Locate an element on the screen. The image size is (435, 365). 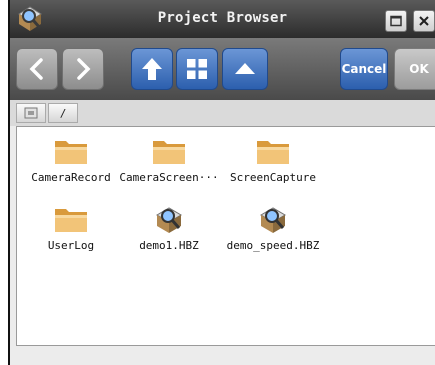
file-name: CameraRecord is located at coordinates (71, 177).